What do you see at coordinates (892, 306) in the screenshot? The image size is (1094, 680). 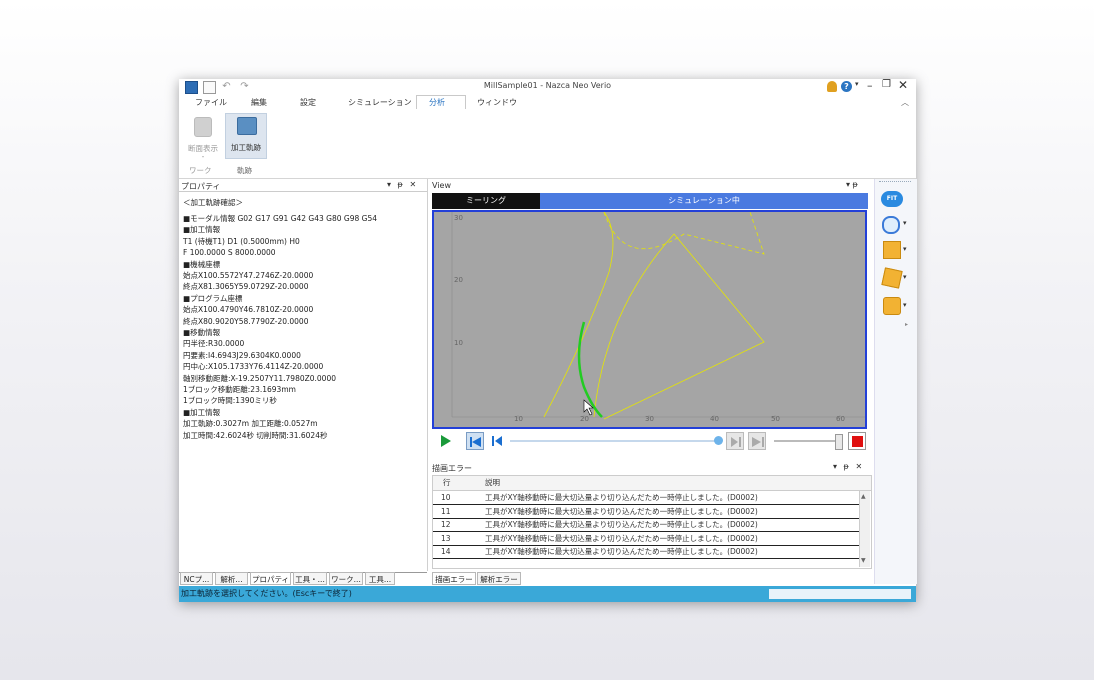 I see `view-top-icon` at bounding box center [892, 306].